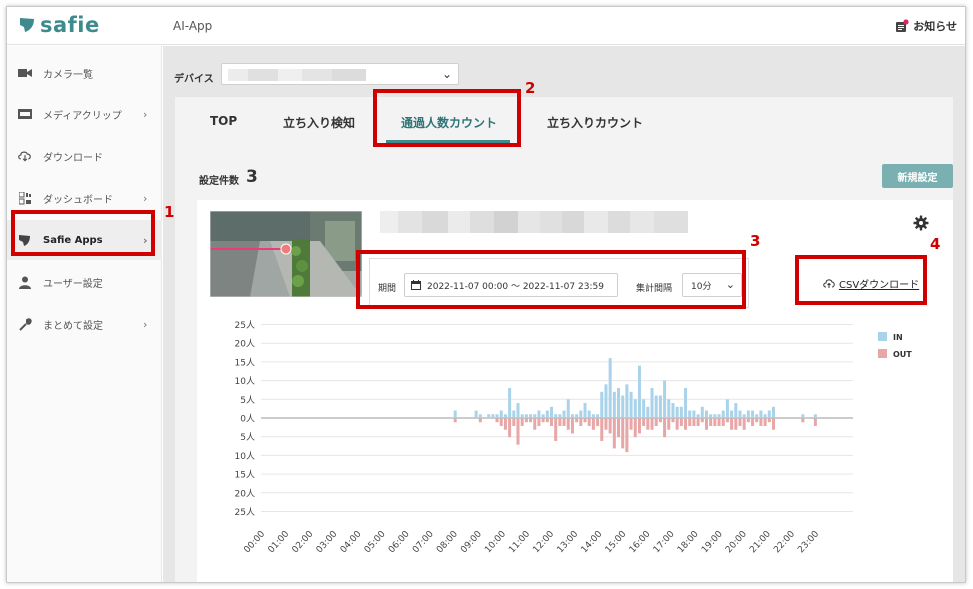 The image size is (973, 589). What do you see at coordinates (340, 74) in the screenshot?
I see `device-select: ⌄` at bounding box center [340, 74].